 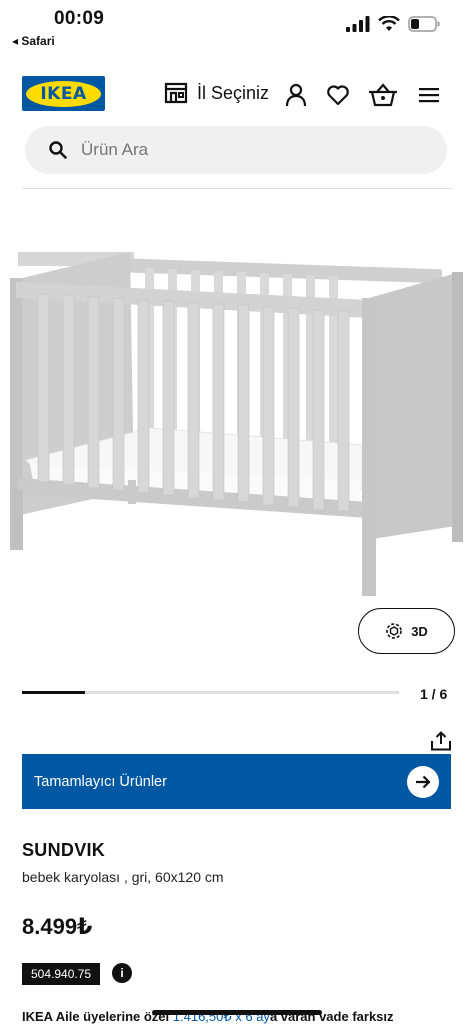 I want to click on status-icons, so click(x=393, y=24).